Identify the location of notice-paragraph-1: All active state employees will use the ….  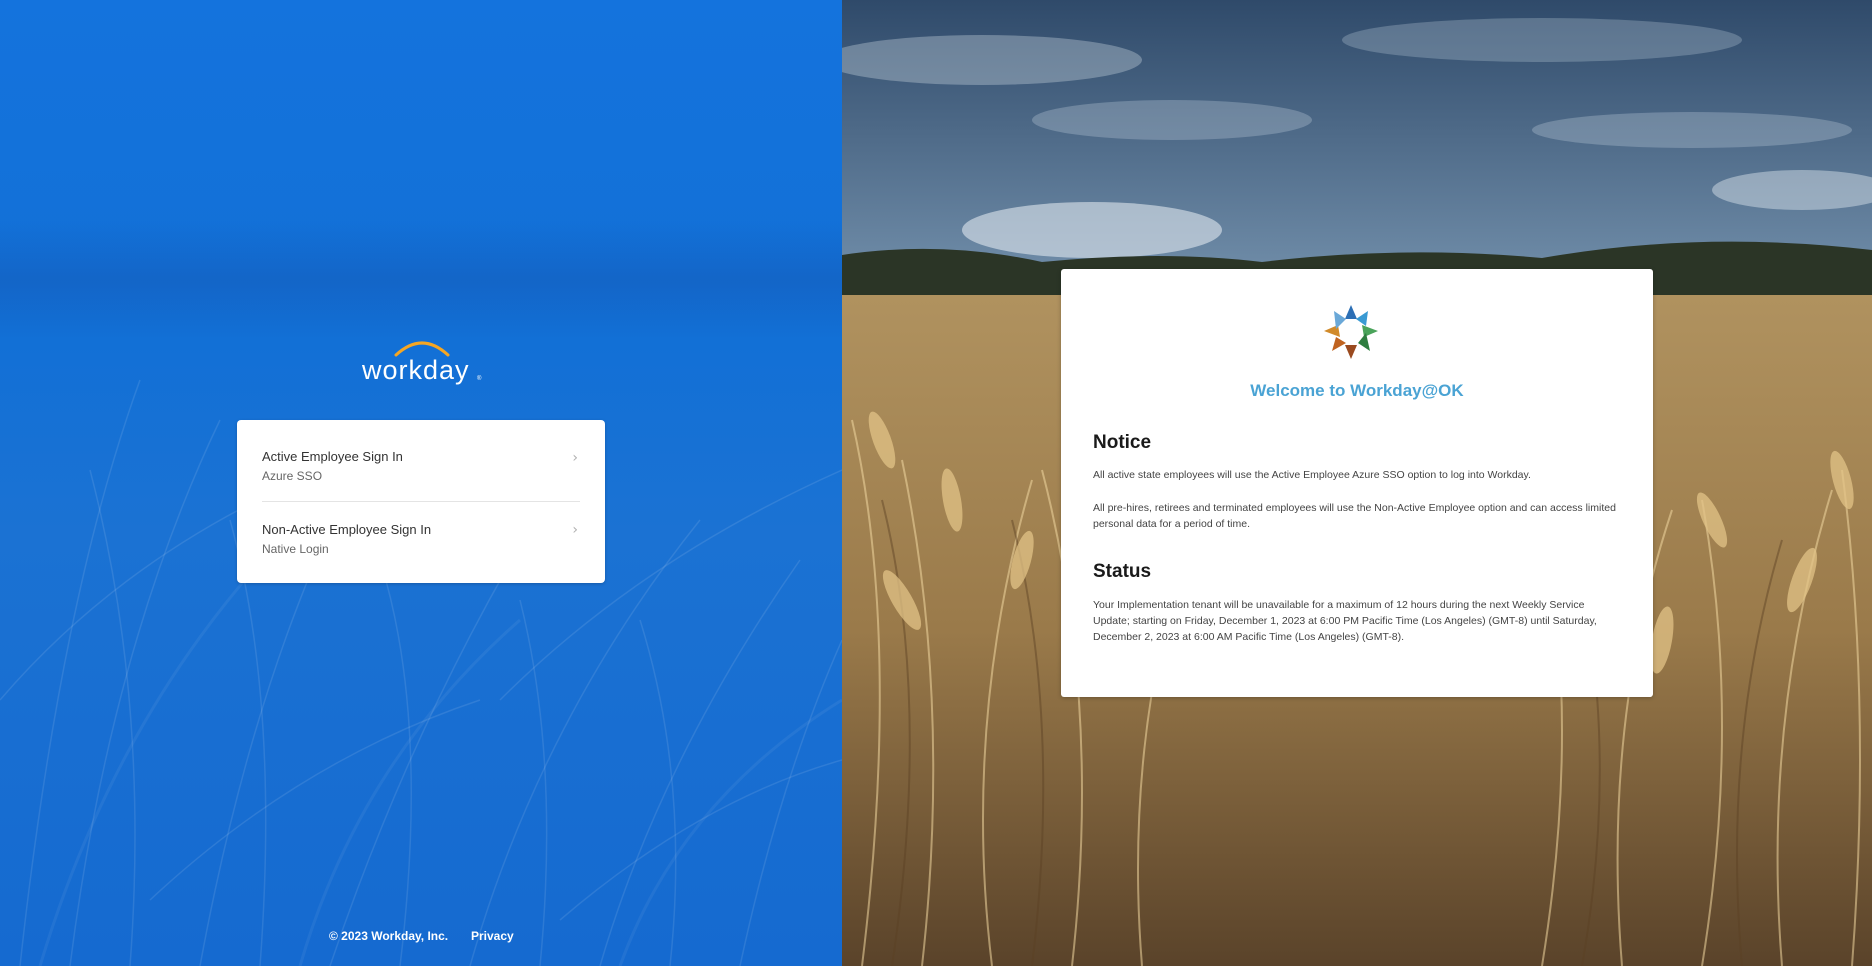
(1312, 475).